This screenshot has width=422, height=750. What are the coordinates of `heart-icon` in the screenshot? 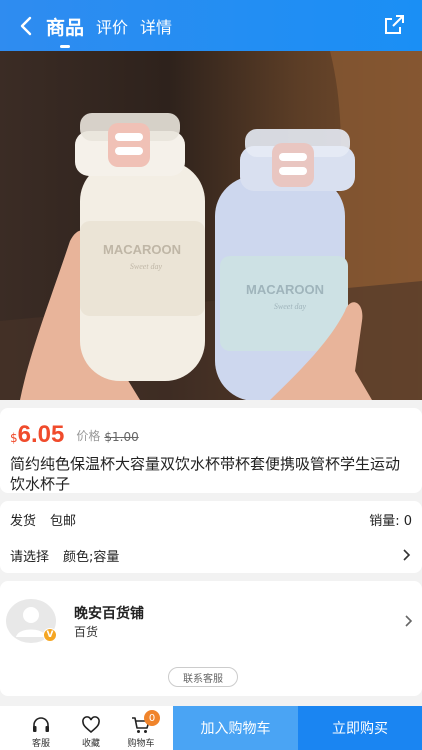 It's located at (91, 725).